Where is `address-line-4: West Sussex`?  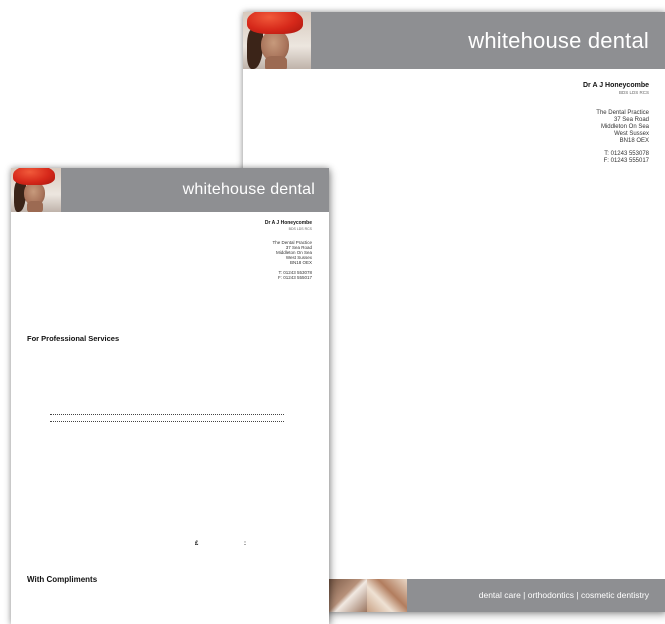 address-line-4: West Sussex is located at coordinates (631, 133).